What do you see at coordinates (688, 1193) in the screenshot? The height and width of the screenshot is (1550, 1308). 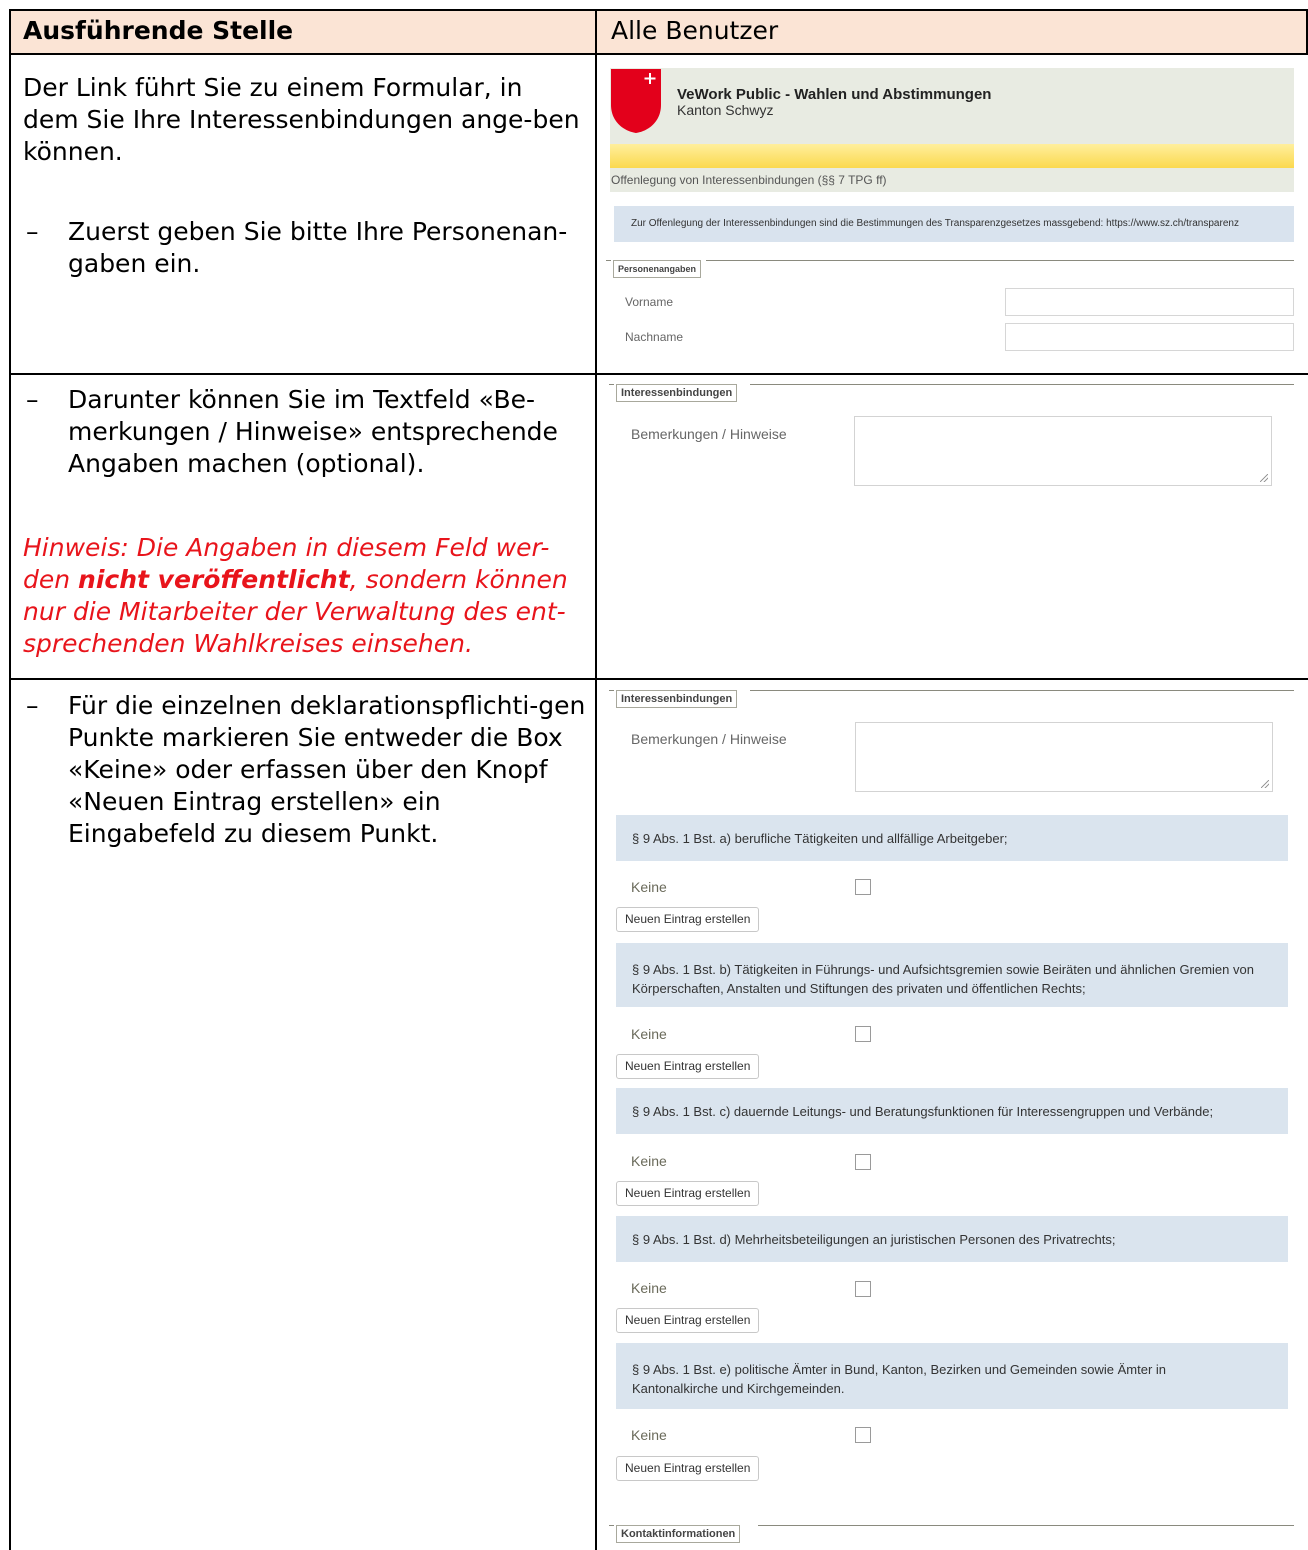 I see `new-entry-button-c: Neuen Eintrag erstellen` at bounding box center [688, 1193].